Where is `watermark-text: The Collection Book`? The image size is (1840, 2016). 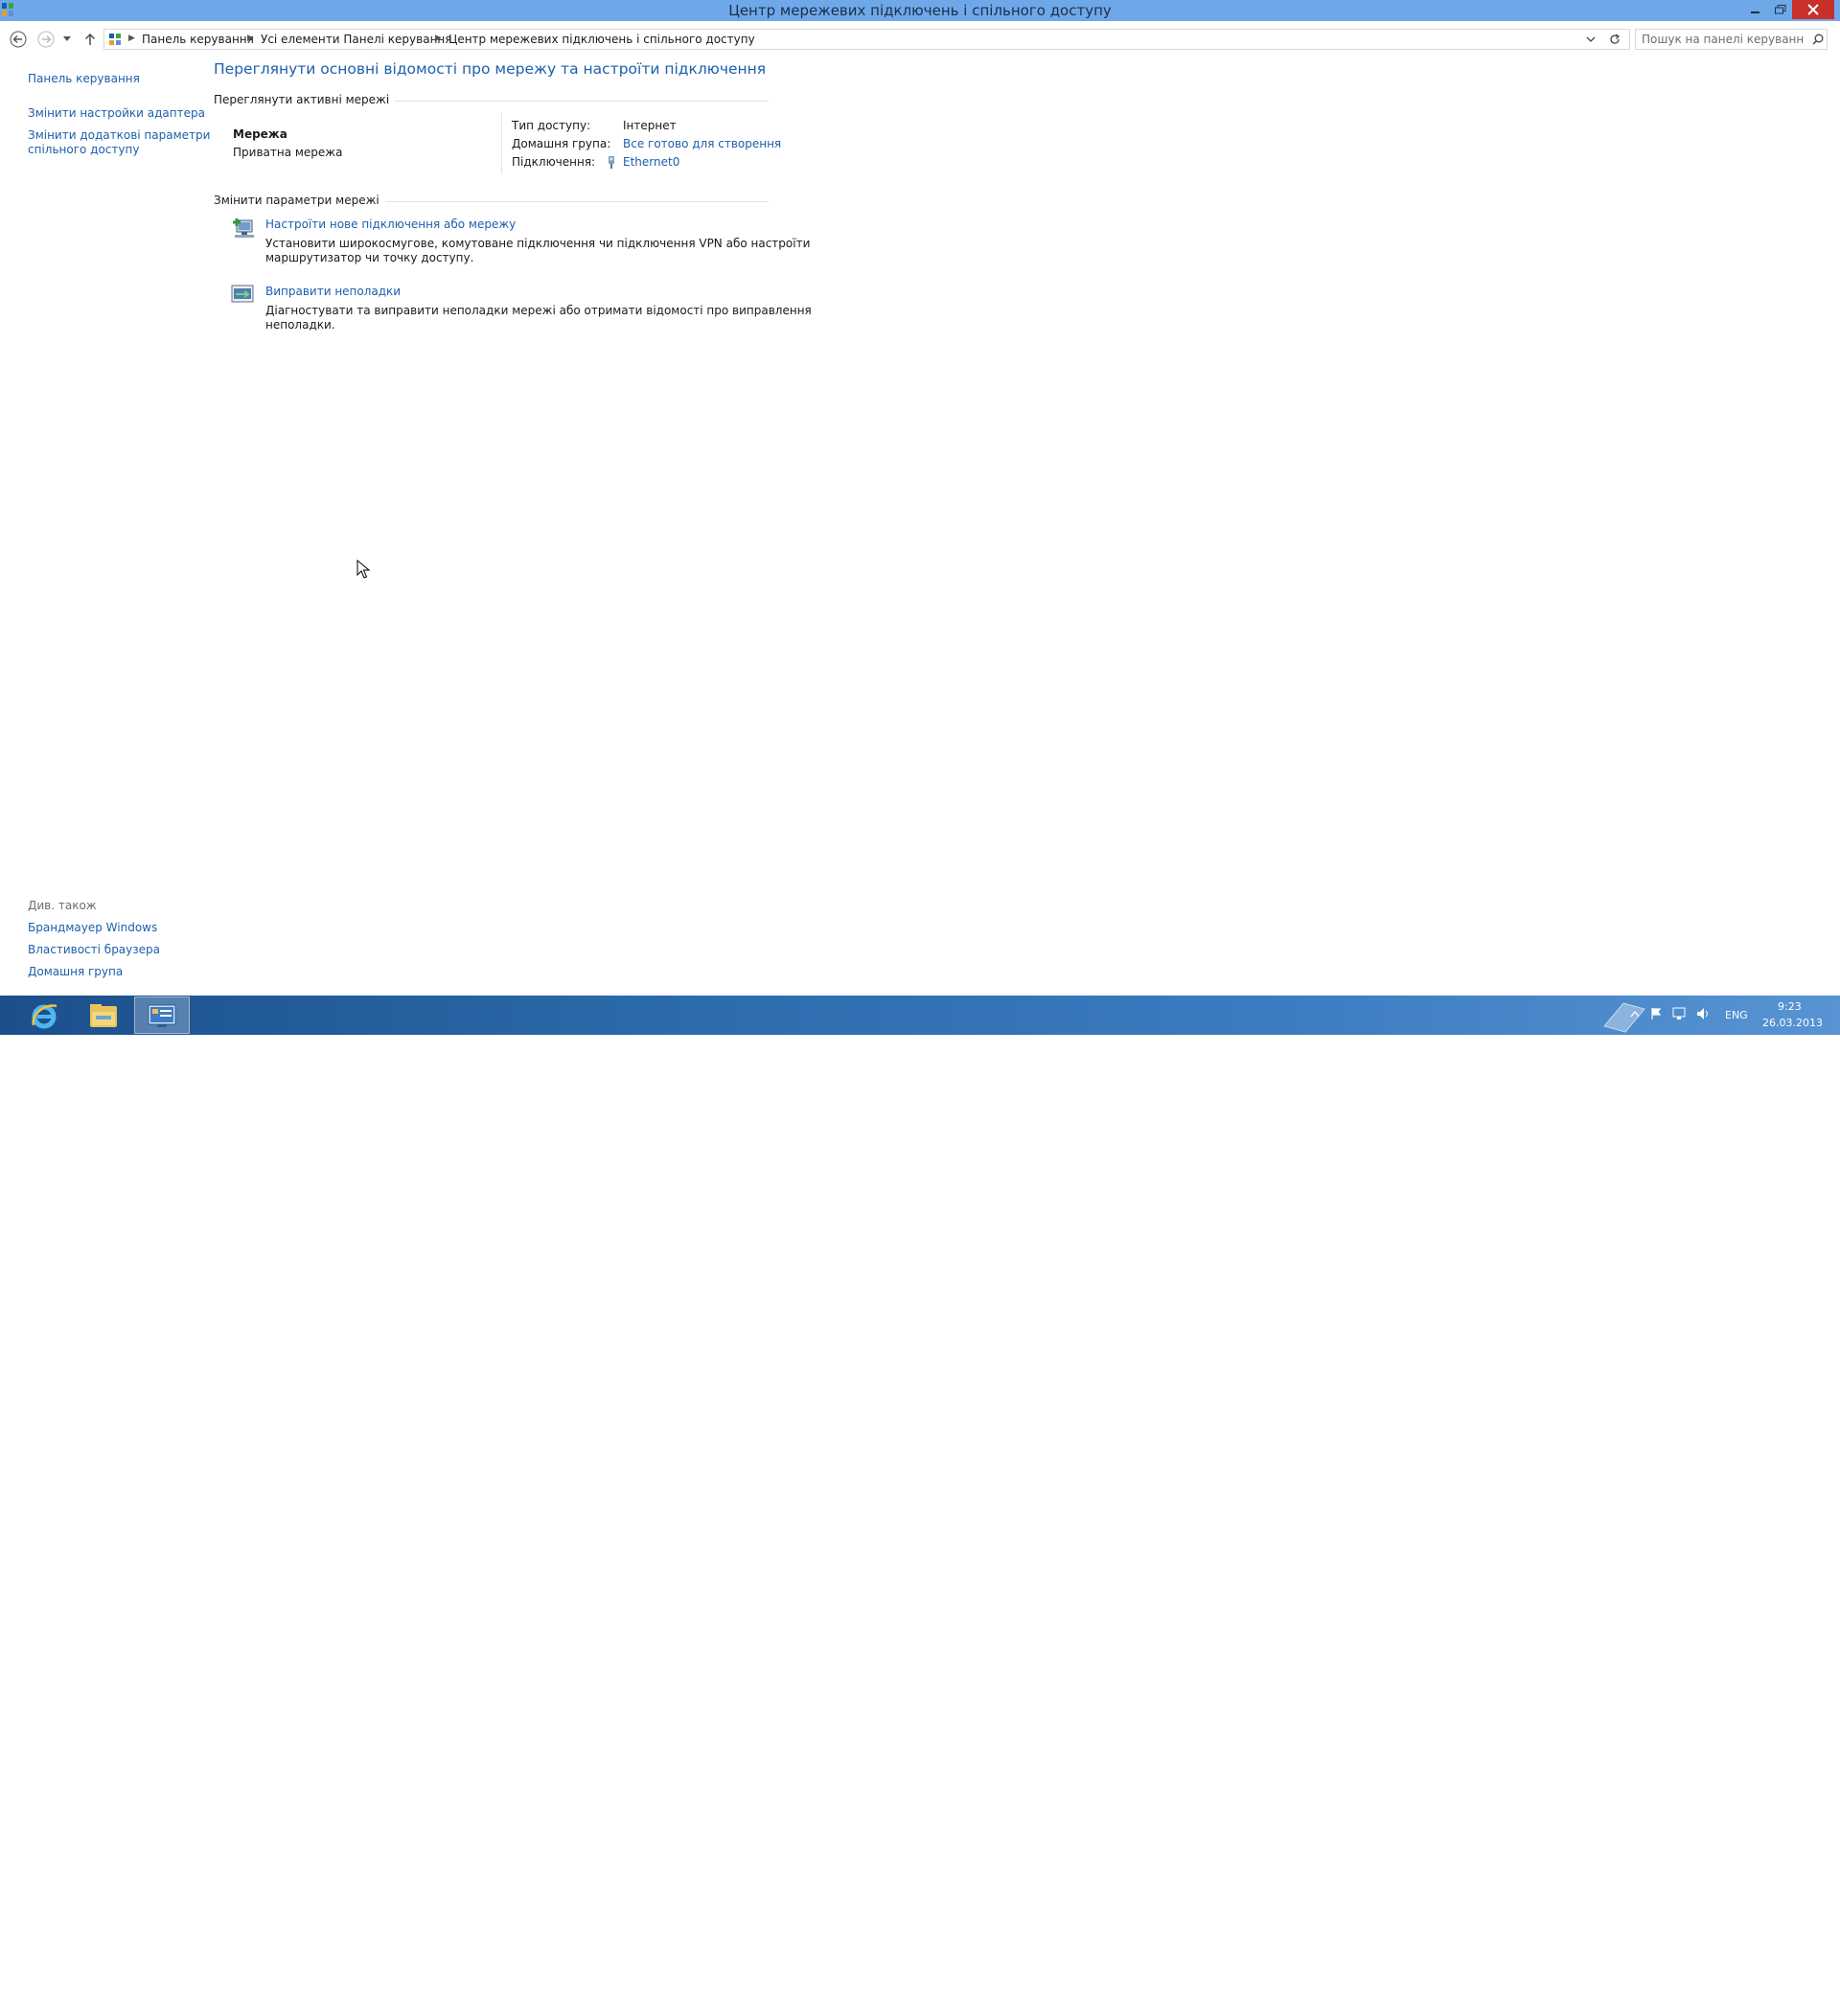
watermark-text: The Collection Book is located at coordinates (1750, 2006).